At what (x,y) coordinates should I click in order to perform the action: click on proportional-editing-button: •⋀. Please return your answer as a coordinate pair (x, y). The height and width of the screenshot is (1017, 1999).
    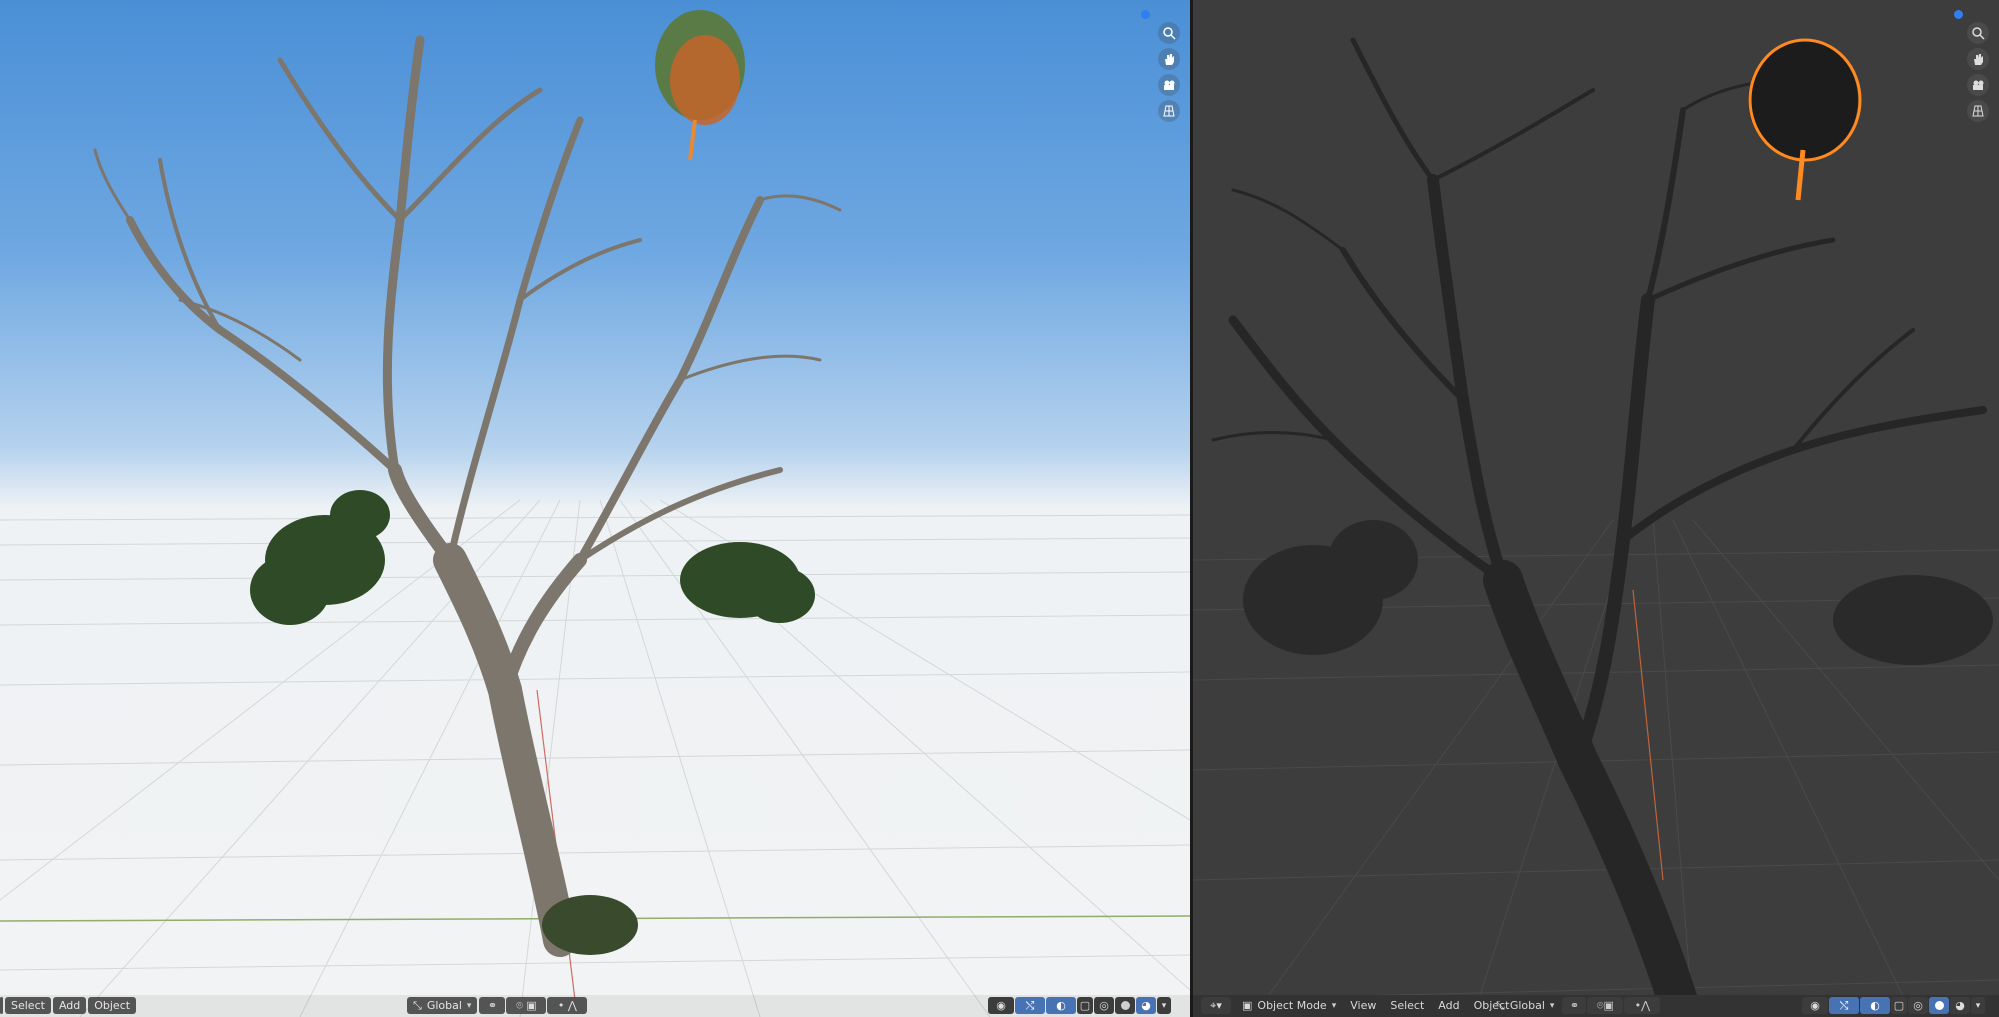
    Looking at the image, I should click on (1642, 1005).